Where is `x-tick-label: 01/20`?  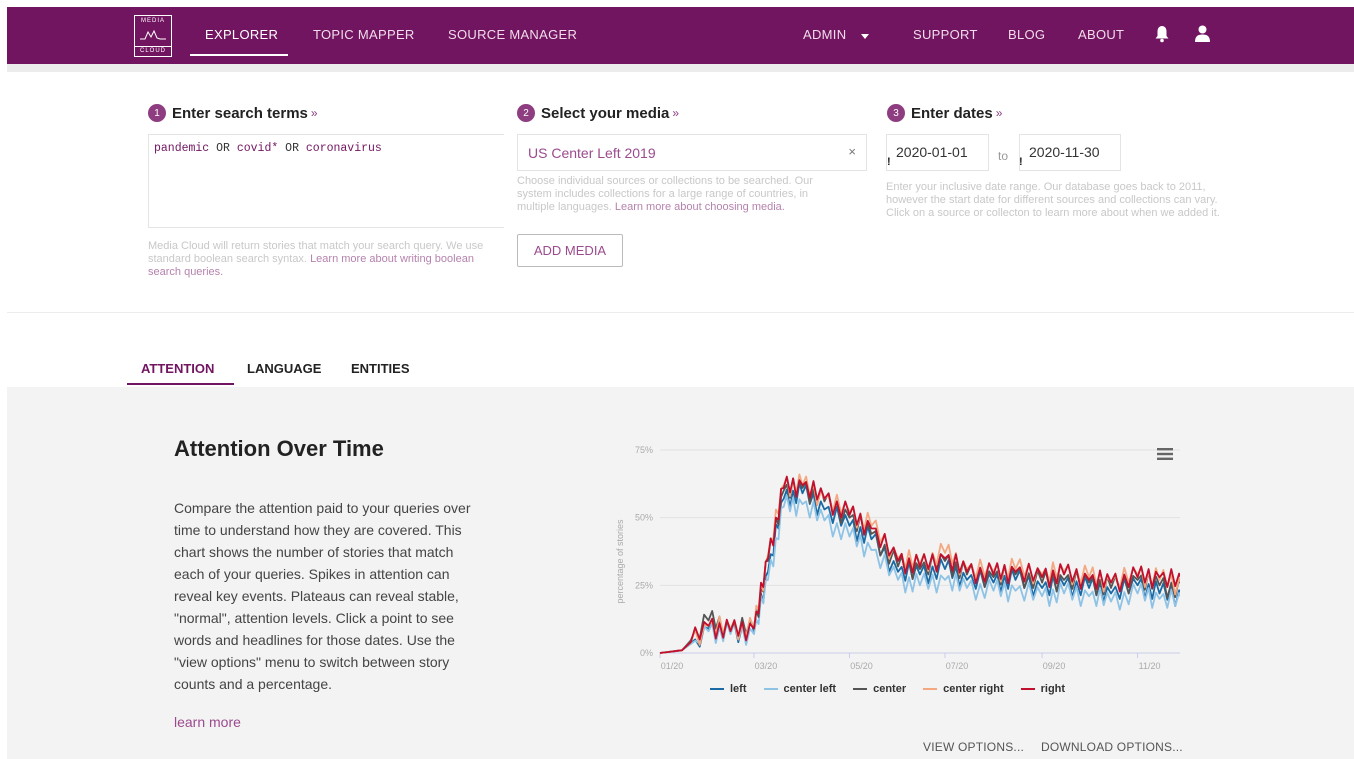 x-tick-label: 01/20 is located at coordinates (672, 666).